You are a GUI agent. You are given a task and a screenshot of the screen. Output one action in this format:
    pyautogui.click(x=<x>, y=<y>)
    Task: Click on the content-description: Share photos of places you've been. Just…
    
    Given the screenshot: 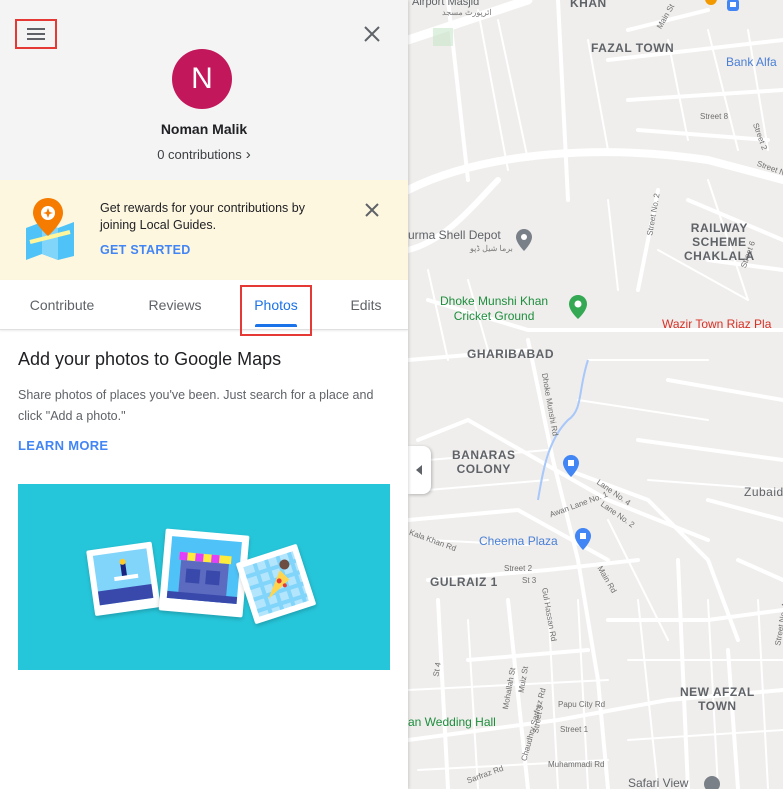 What is the action you would take?
    pyautogui.click(x=196, y=405)
    